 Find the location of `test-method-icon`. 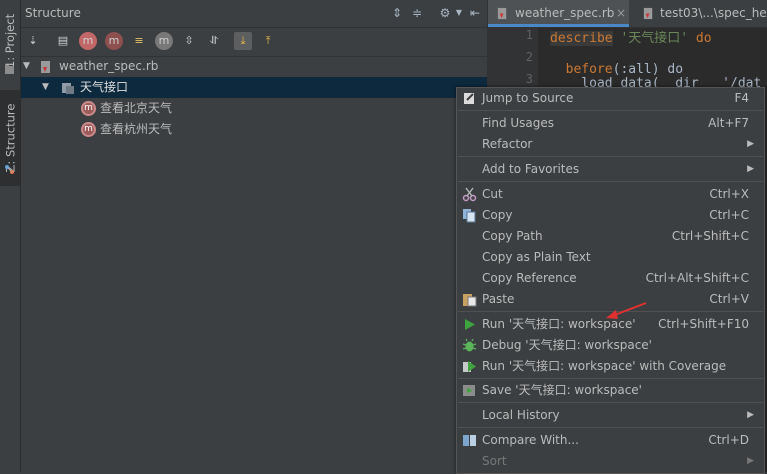

test-method-icon is located at coordinates (88, 108).